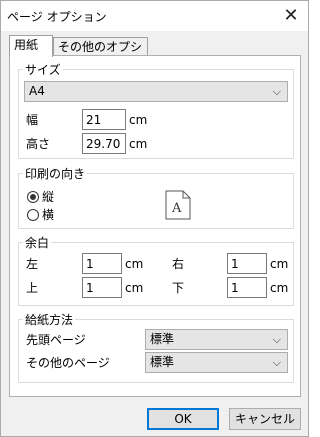  I want to click on margin-left-input, so click(102, 263).